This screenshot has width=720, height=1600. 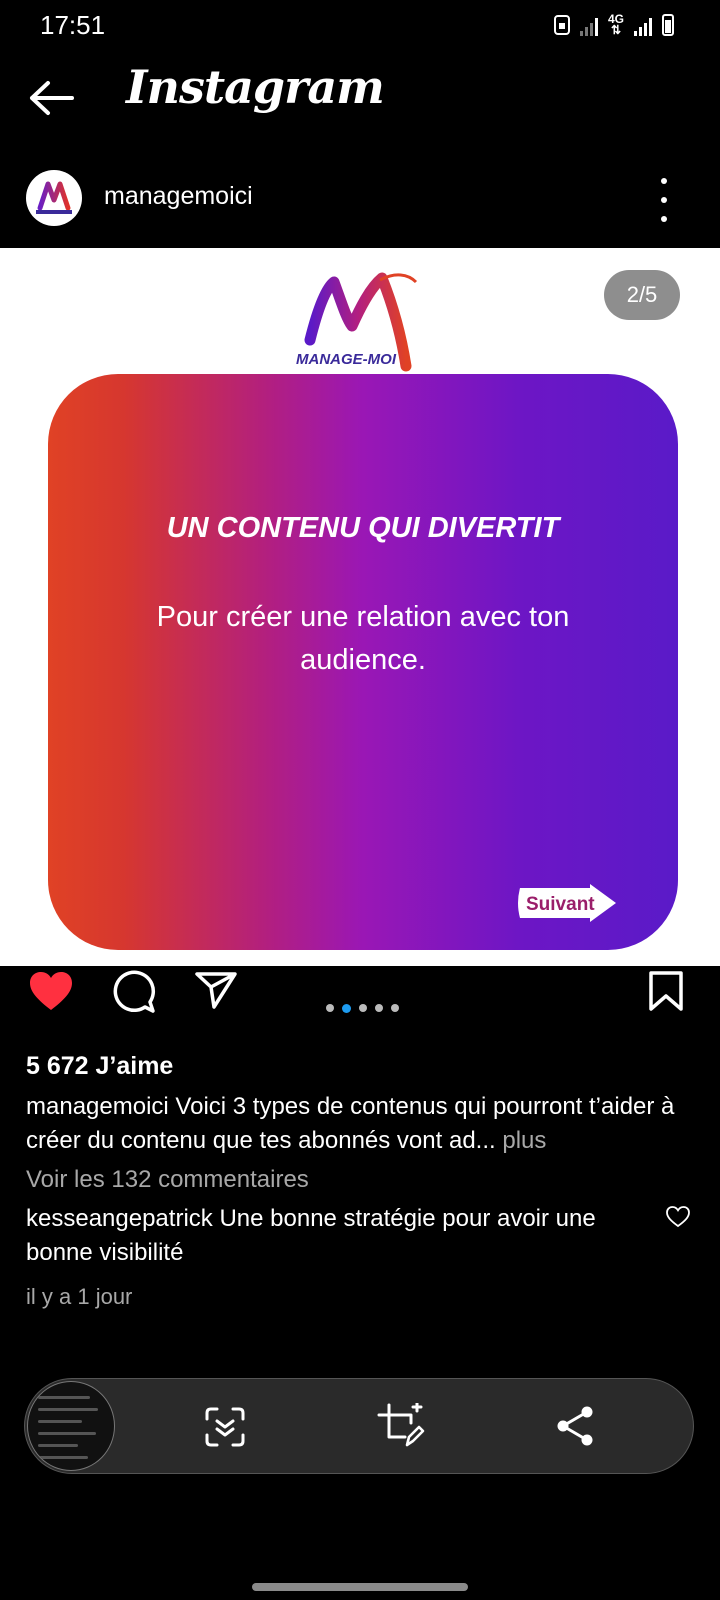 What do you see at coordinates (73, 25) in the screenshot?
I see `status-time: 17:51` at bounding box center [73, 25].